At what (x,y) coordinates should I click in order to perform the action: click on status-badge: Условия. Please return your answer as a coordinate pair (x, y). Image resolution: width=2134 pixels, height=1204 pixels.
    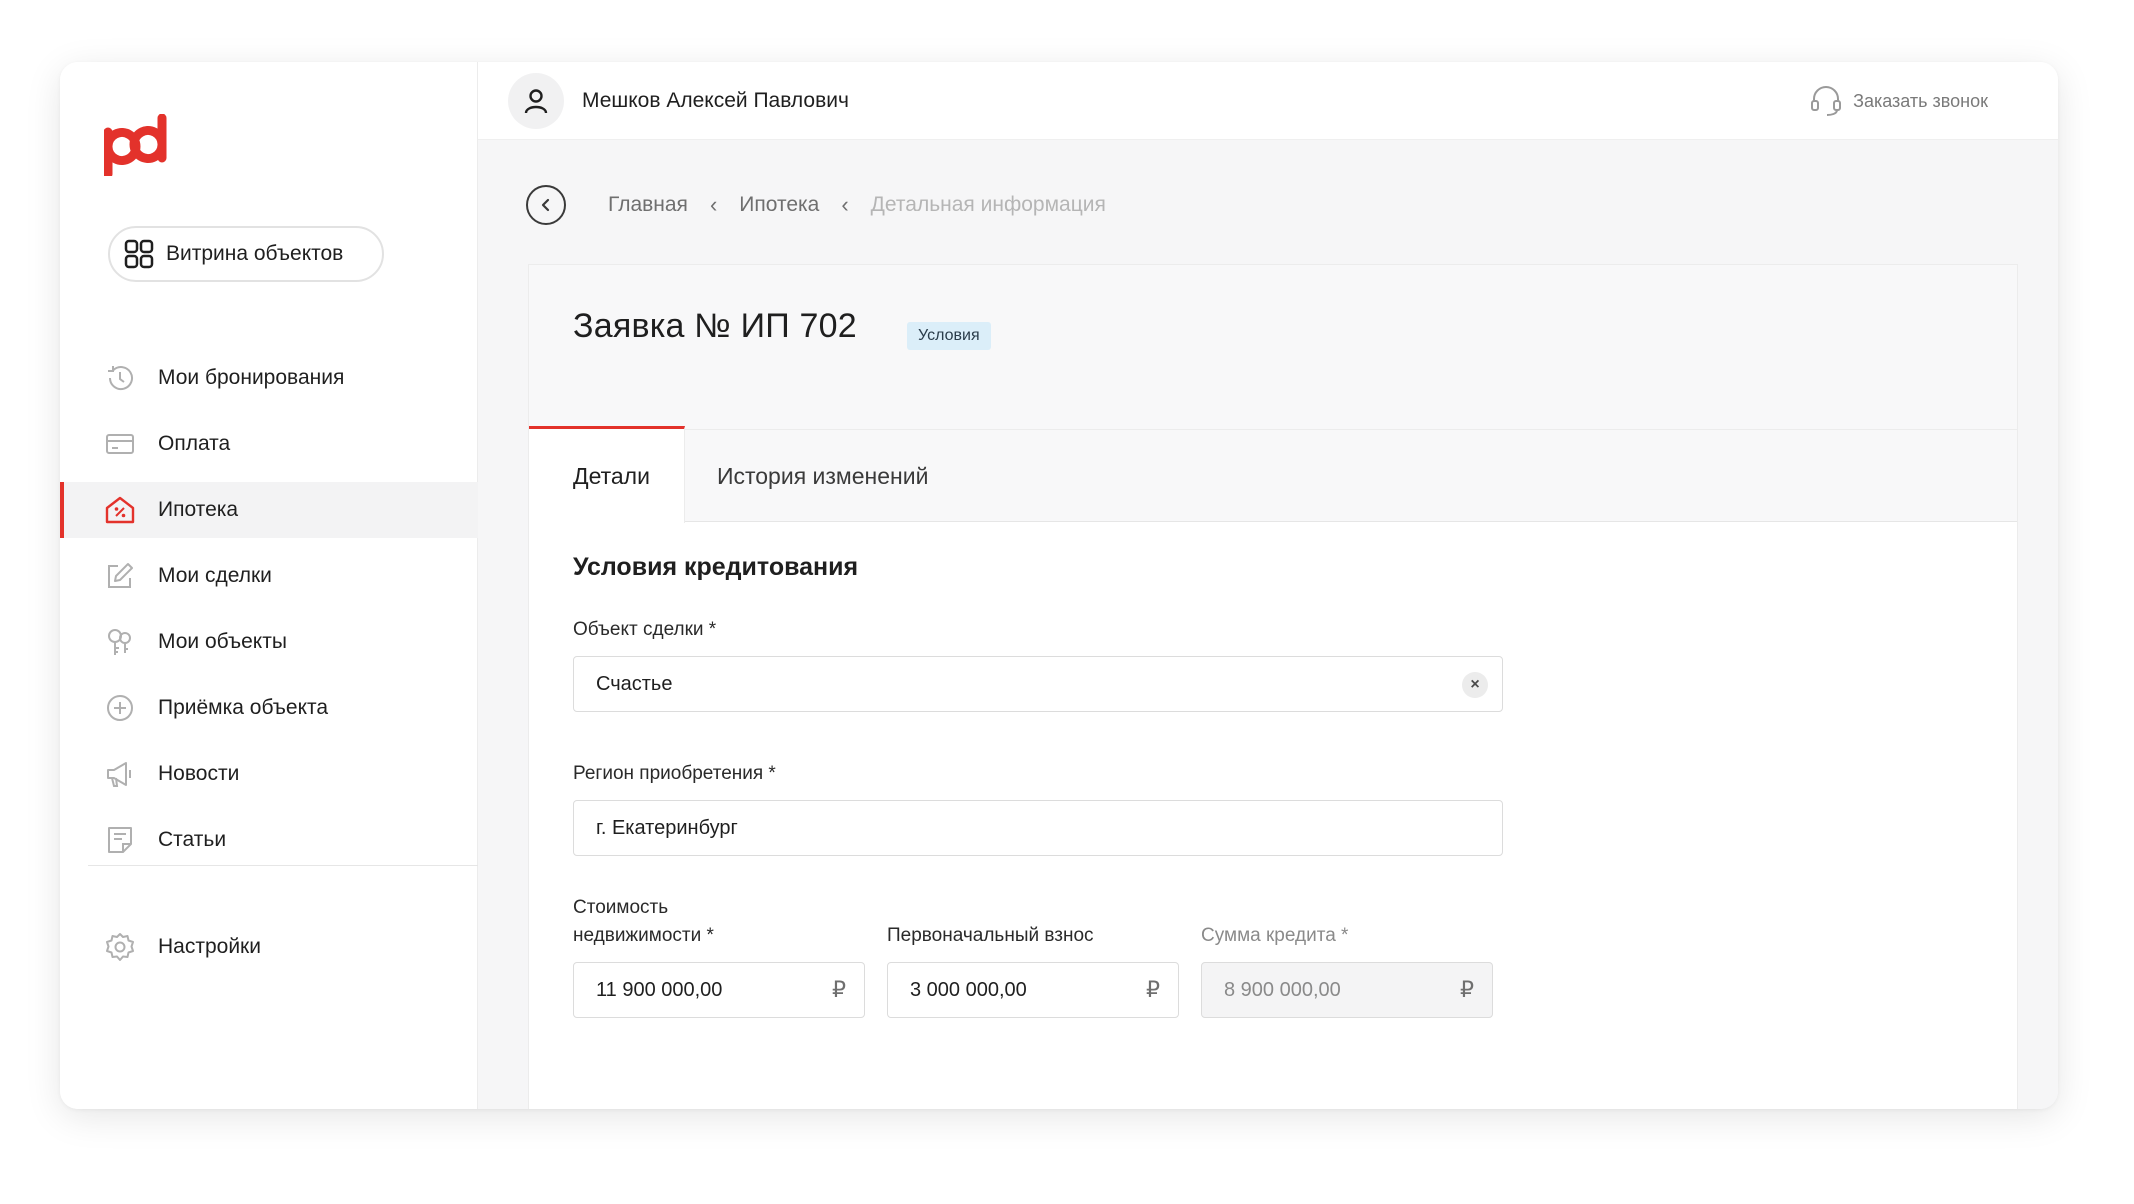
    Looking at the image, I should click on (949, 336).